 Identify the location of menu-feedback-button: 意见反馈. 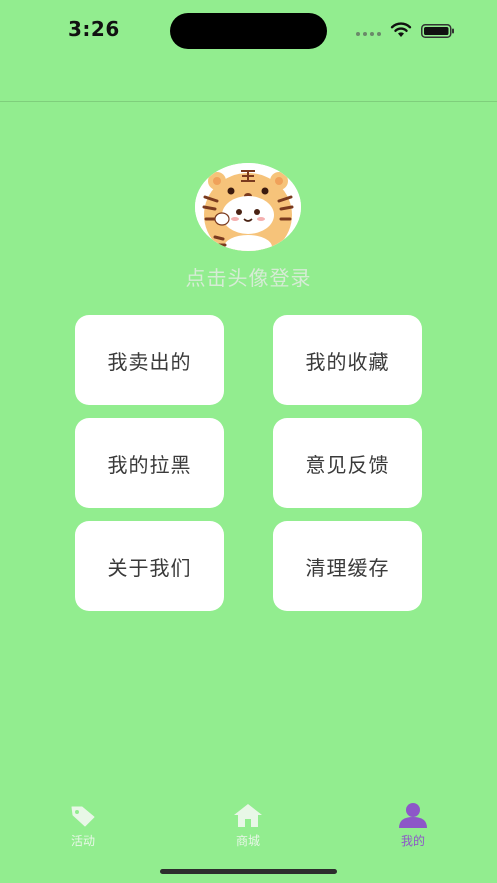
(347, 463).